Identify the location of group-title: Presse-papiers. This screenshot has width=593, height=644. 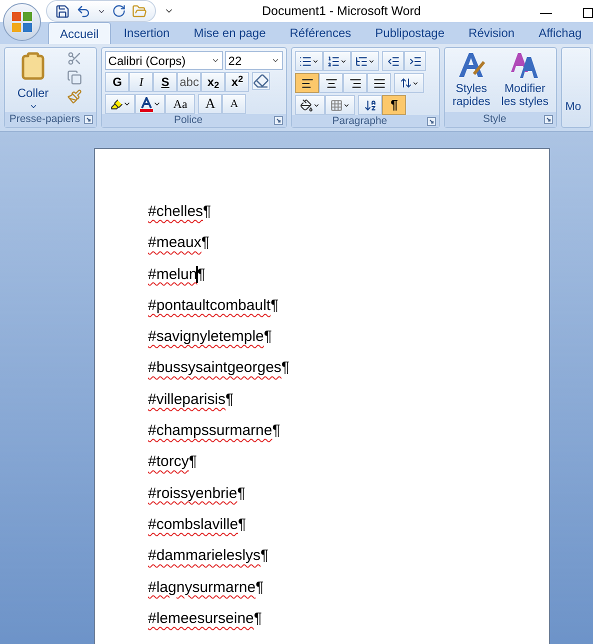
(44, 119).